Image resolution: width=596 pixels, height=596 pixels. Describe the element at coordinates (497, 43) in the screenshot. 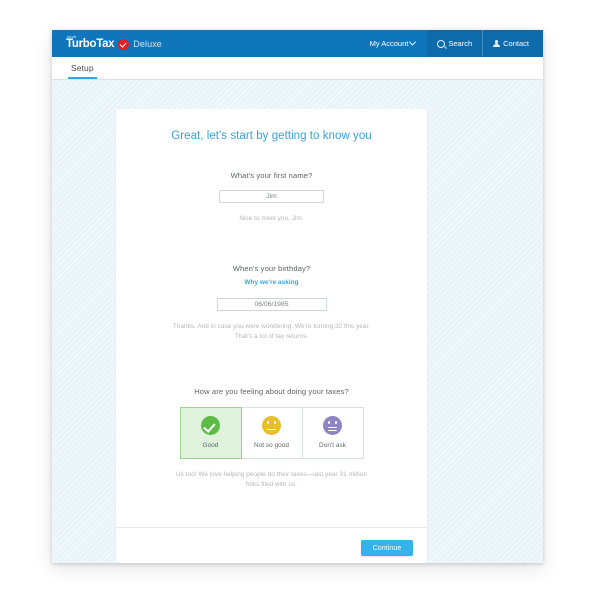

I see `person-icon` at that location.